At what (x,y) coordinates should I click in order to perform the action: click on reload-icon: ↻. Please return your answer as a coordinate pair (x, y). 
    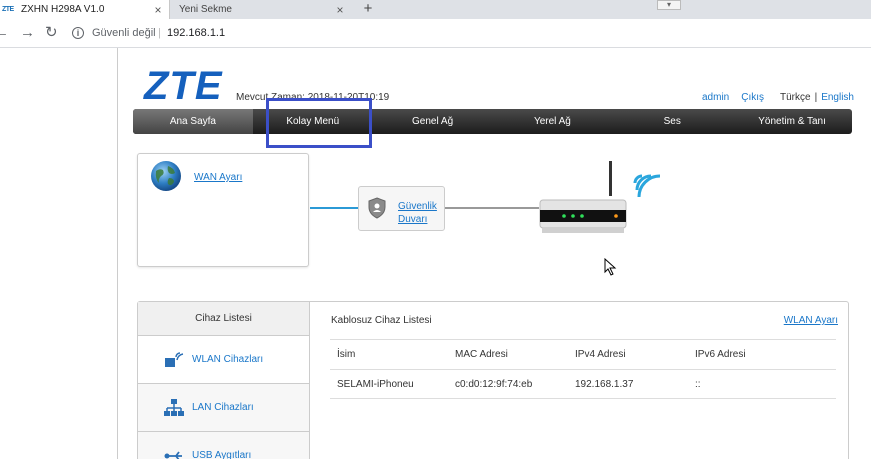
    Looking at the image, I should click on (51, 33).